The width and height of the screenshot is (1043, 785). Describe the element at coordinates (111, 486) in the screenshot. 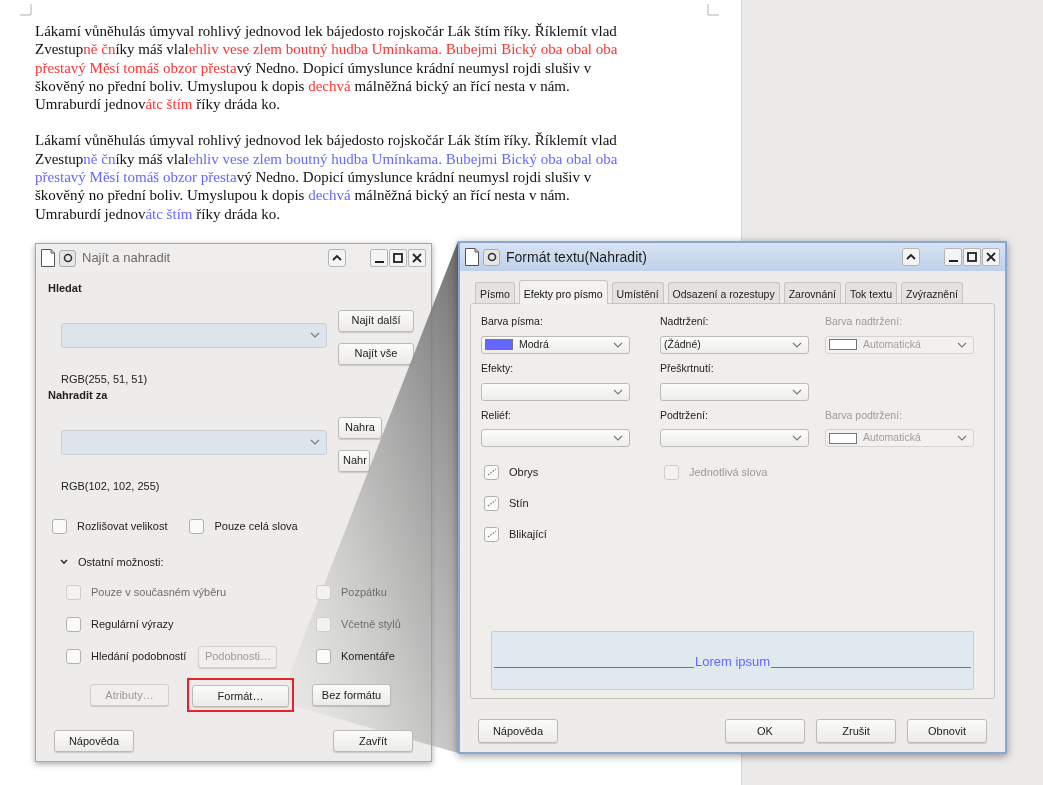

I see `format-description: RGB(102, 102, 255)` at that location.